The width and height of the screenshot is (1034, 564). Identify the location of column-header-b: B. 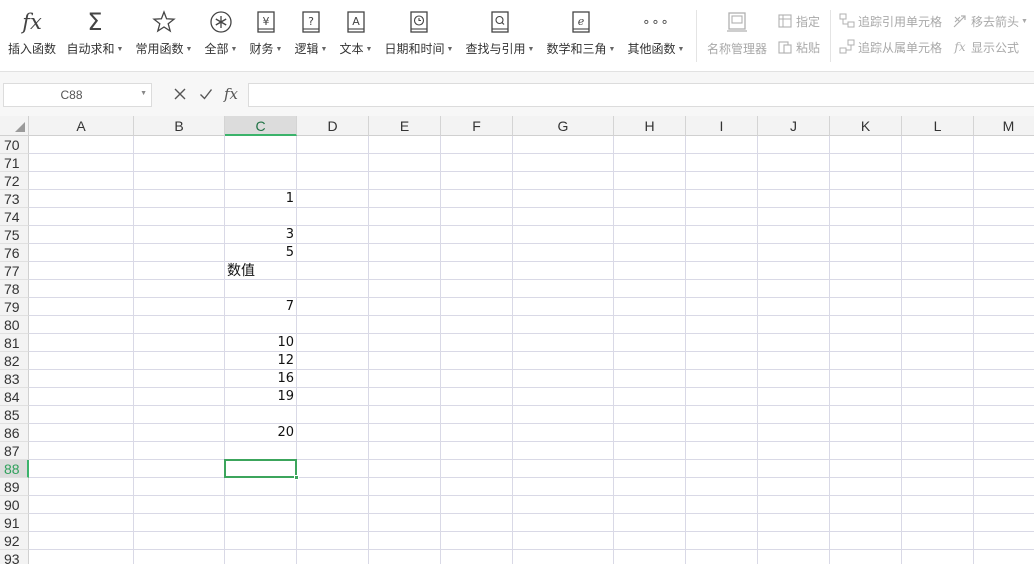
(179, 126).